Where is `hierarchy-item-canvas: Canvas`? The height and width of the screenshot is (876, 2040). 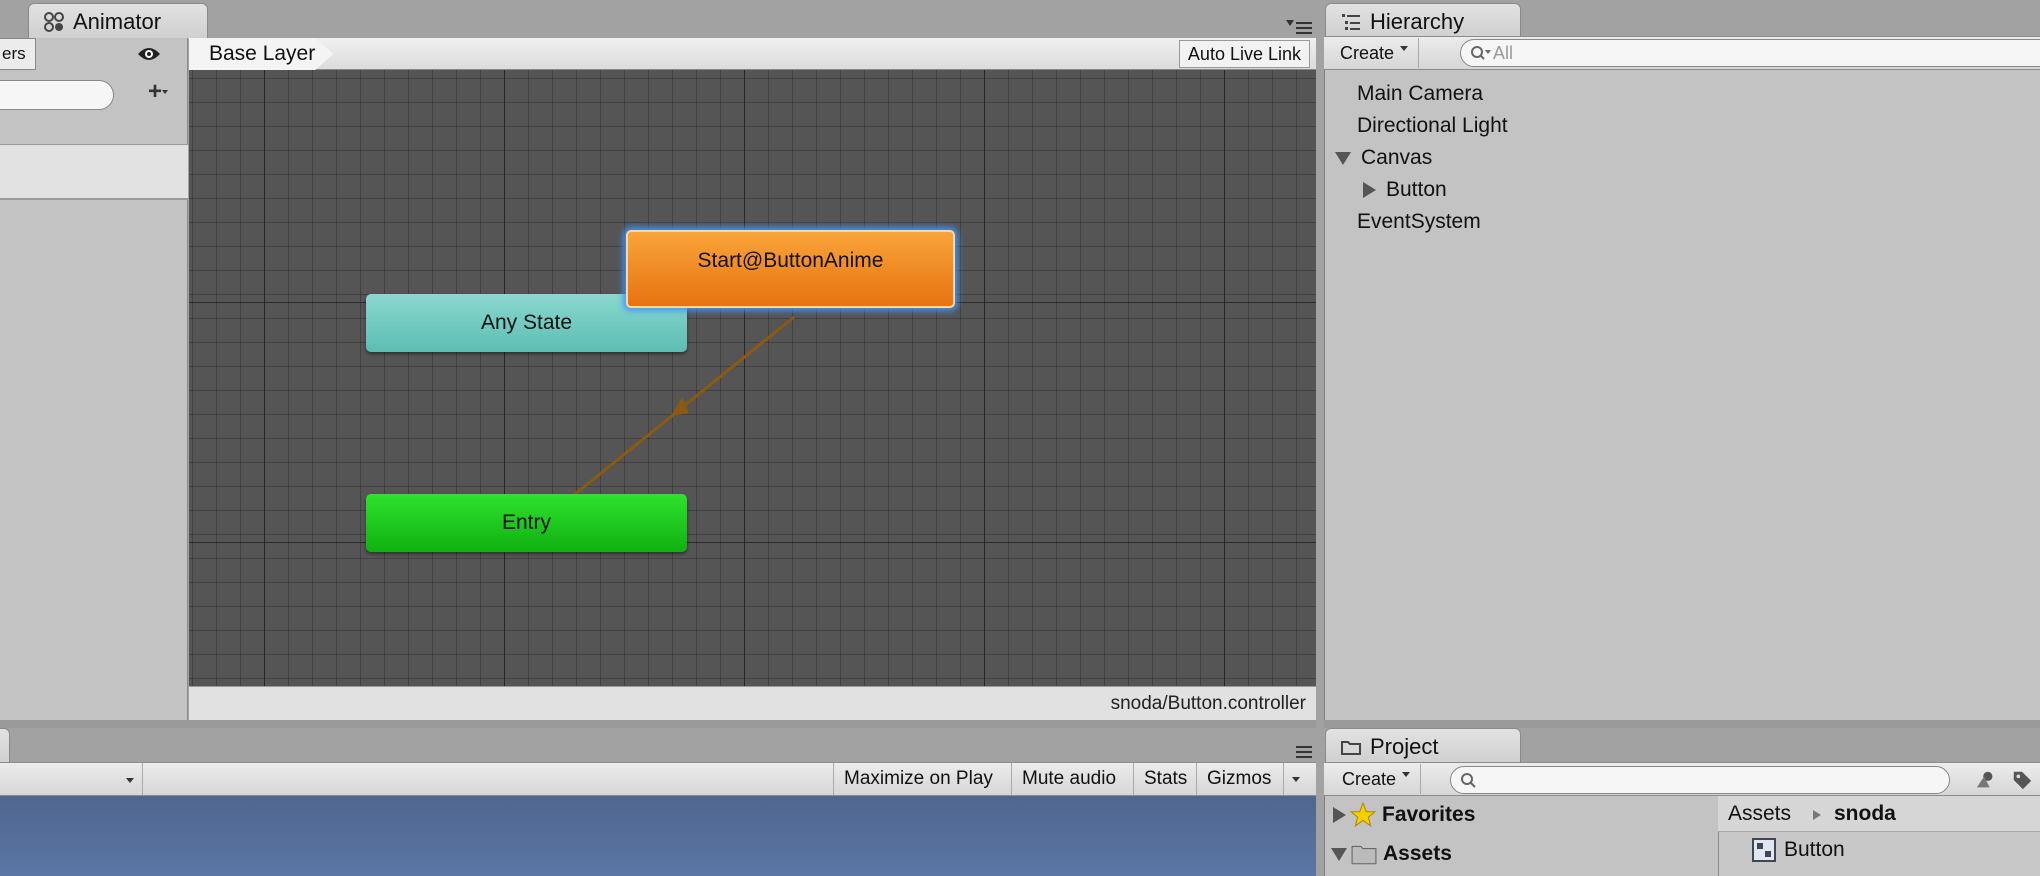 hierarchy-item-canvas: Canvas is located at coordinates (1383, 158).